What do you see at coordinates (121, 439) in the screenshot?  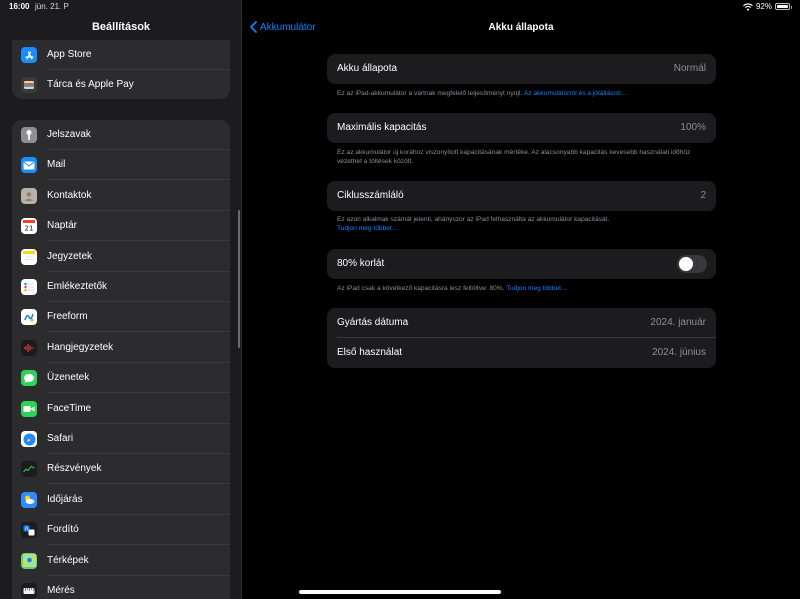 I see `sidebar-item-safari: Safari` at bounding box center [121, 439].